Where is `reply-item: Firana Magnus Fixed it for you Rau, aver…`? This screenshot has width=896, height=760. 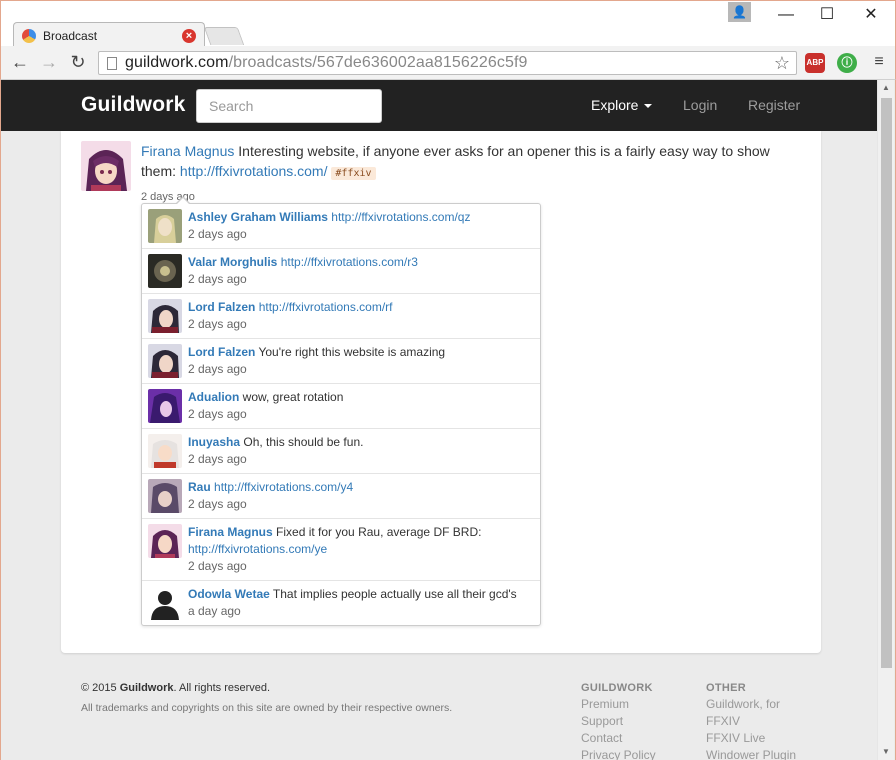 reply-item: Firana Magnus Fixed it for you Rau, aver… is located at coordinates (341, 550).